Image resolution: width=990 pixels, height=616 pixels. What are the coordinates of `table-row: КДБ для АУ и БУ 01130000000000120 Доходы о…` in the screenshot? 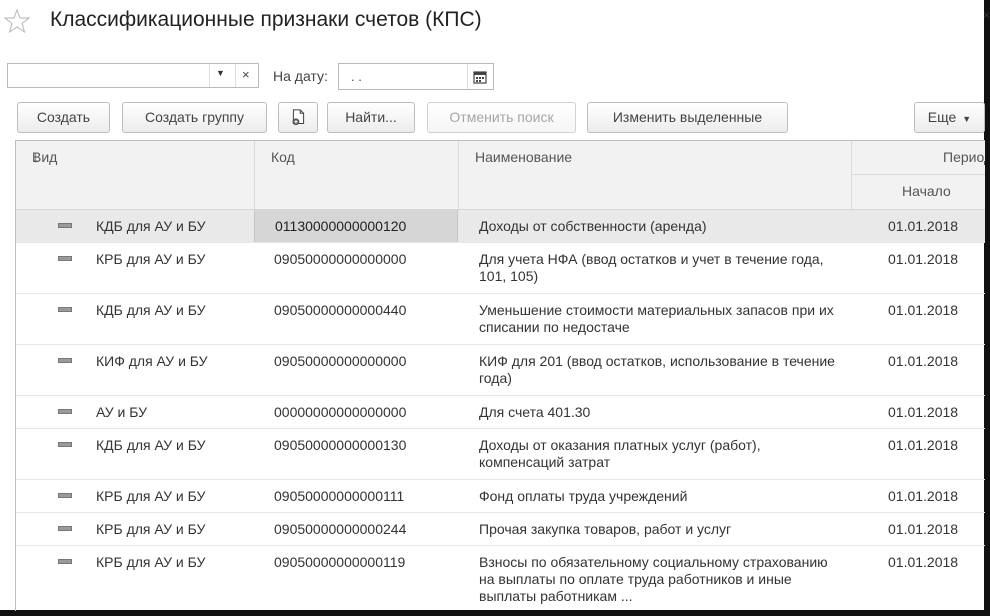 It's located at (500, 226).